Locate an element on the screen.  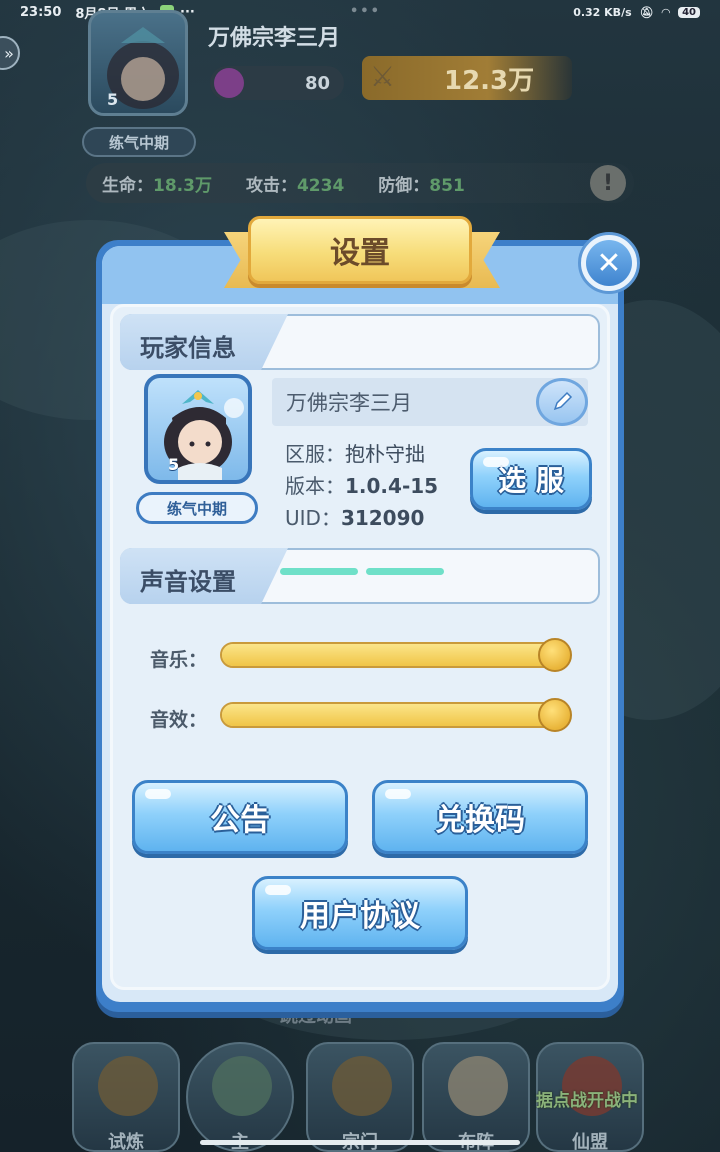
window-handle-icon: ••• is located at coordinates (365, 11).